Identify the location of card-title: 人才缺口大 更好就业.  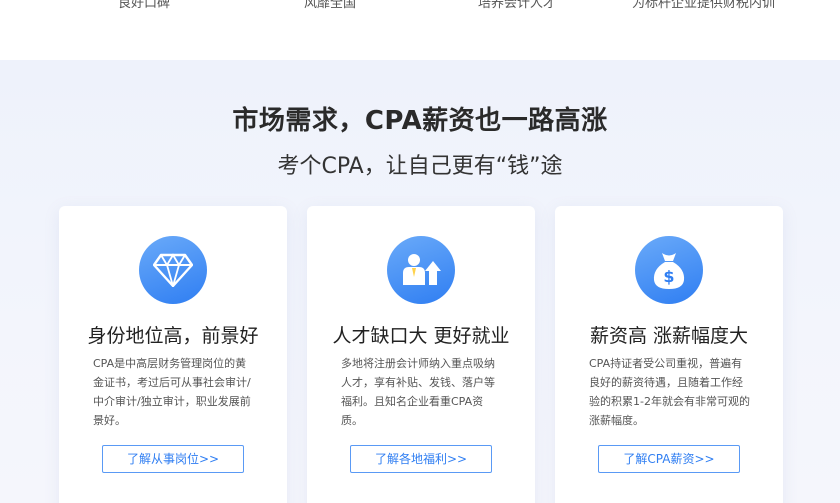
(421, 336).